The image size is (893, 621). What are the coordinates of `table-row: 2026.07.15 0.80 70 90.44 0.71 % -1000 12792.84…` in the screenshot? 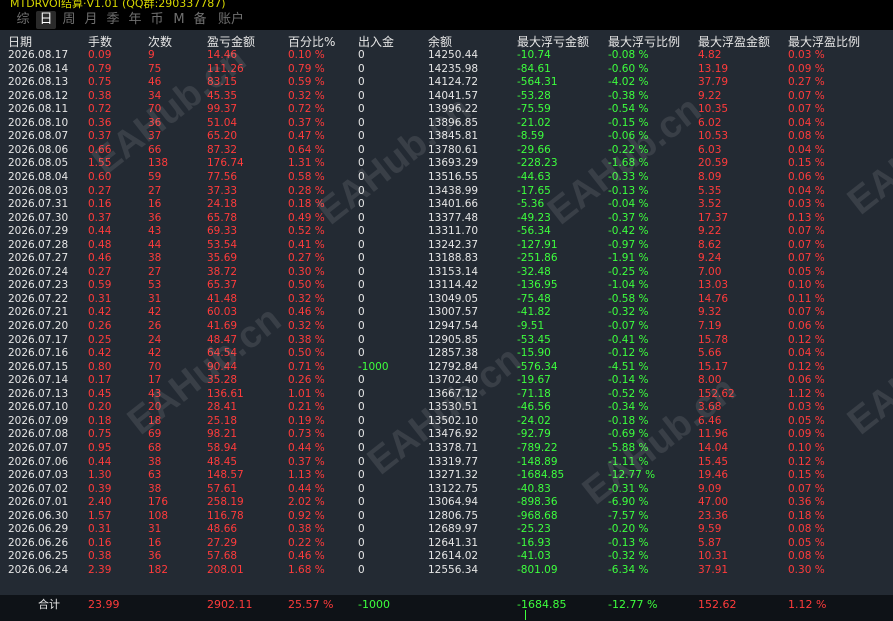 It's located at (446, 367).